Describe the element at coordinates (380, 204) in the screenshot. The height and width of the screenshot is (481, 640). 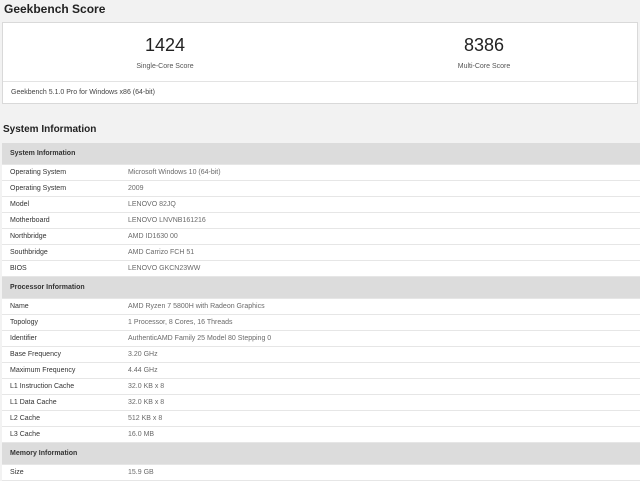
I see `row-value: LENOVO 82JQ` at that location.